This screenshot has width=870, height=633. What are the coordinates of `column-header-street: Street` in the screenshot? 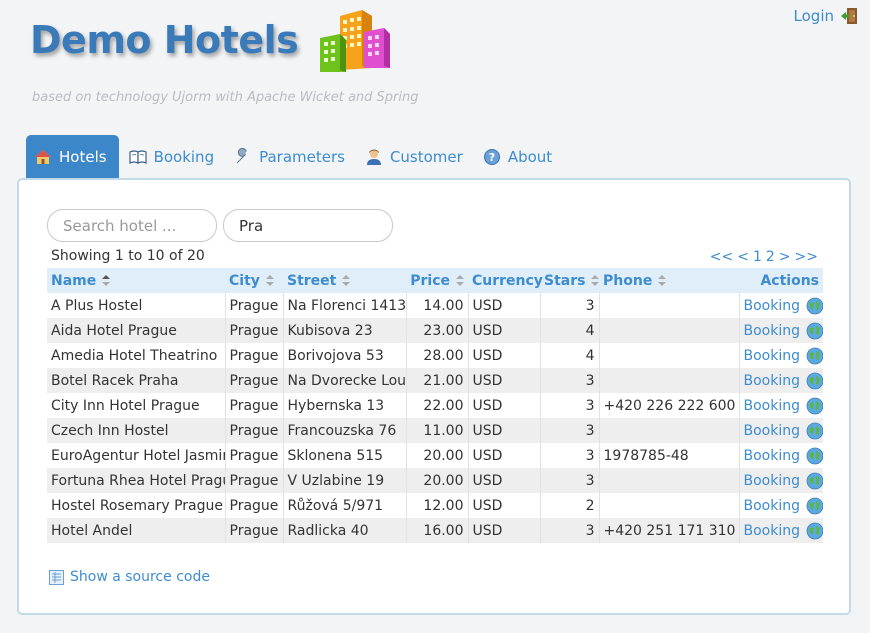 It's located at (344, 280).